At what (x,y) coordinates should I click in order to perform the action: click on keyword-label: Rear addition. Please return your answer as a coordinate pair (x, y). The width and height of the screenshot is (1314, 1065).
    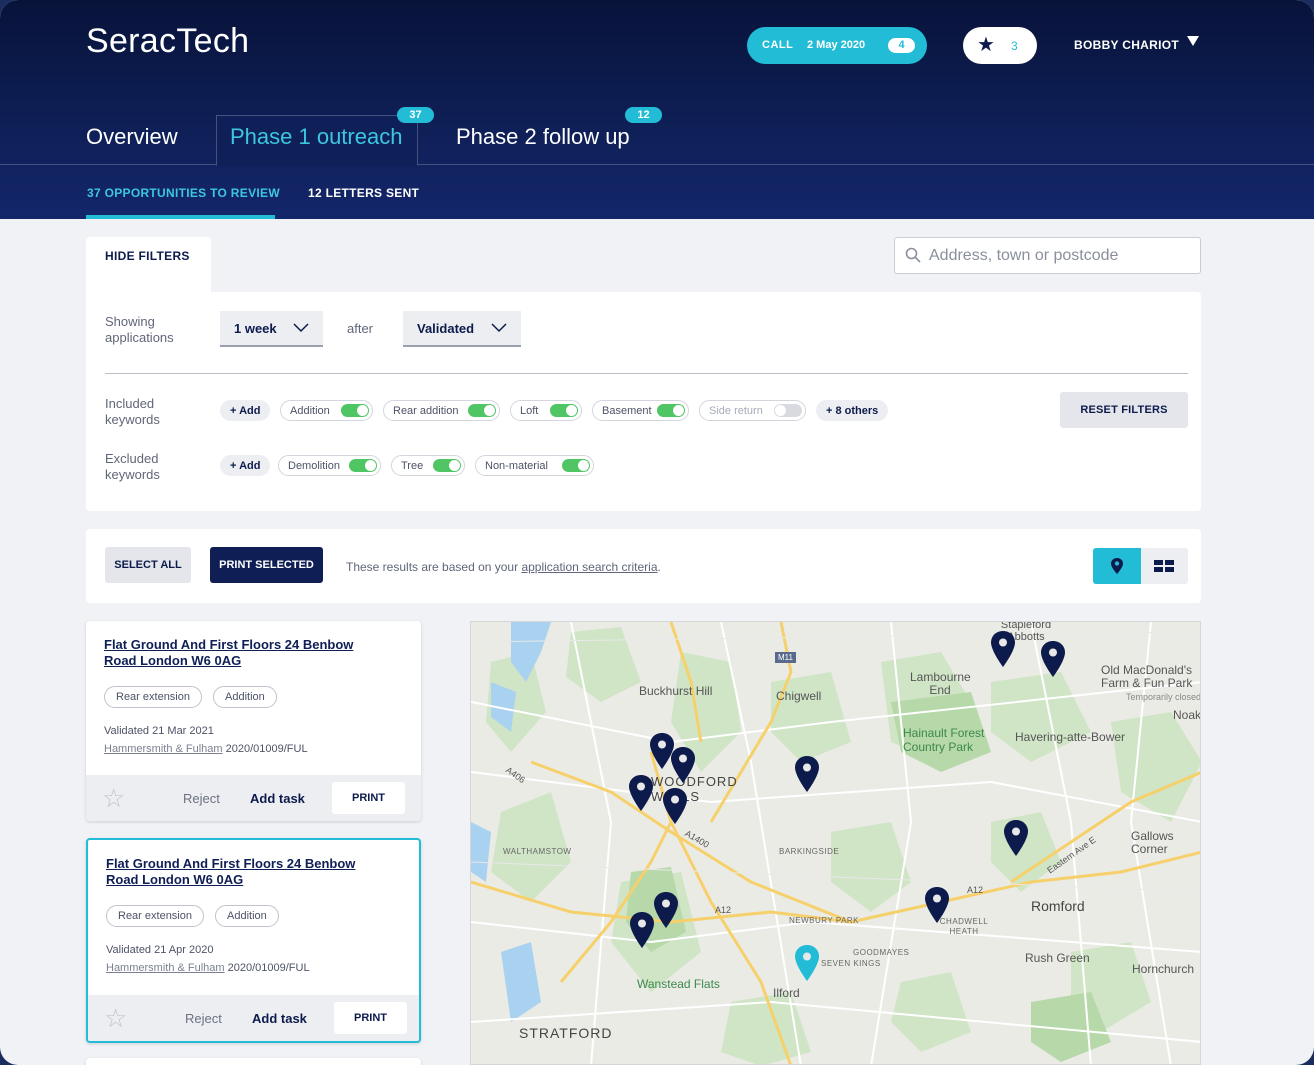
    Looking at the image, I should click on (426, 411).